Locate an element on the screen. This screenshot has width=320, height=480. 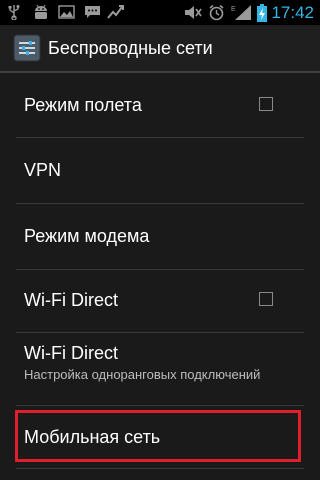
usb-icon is located at coordinates (14, 12).